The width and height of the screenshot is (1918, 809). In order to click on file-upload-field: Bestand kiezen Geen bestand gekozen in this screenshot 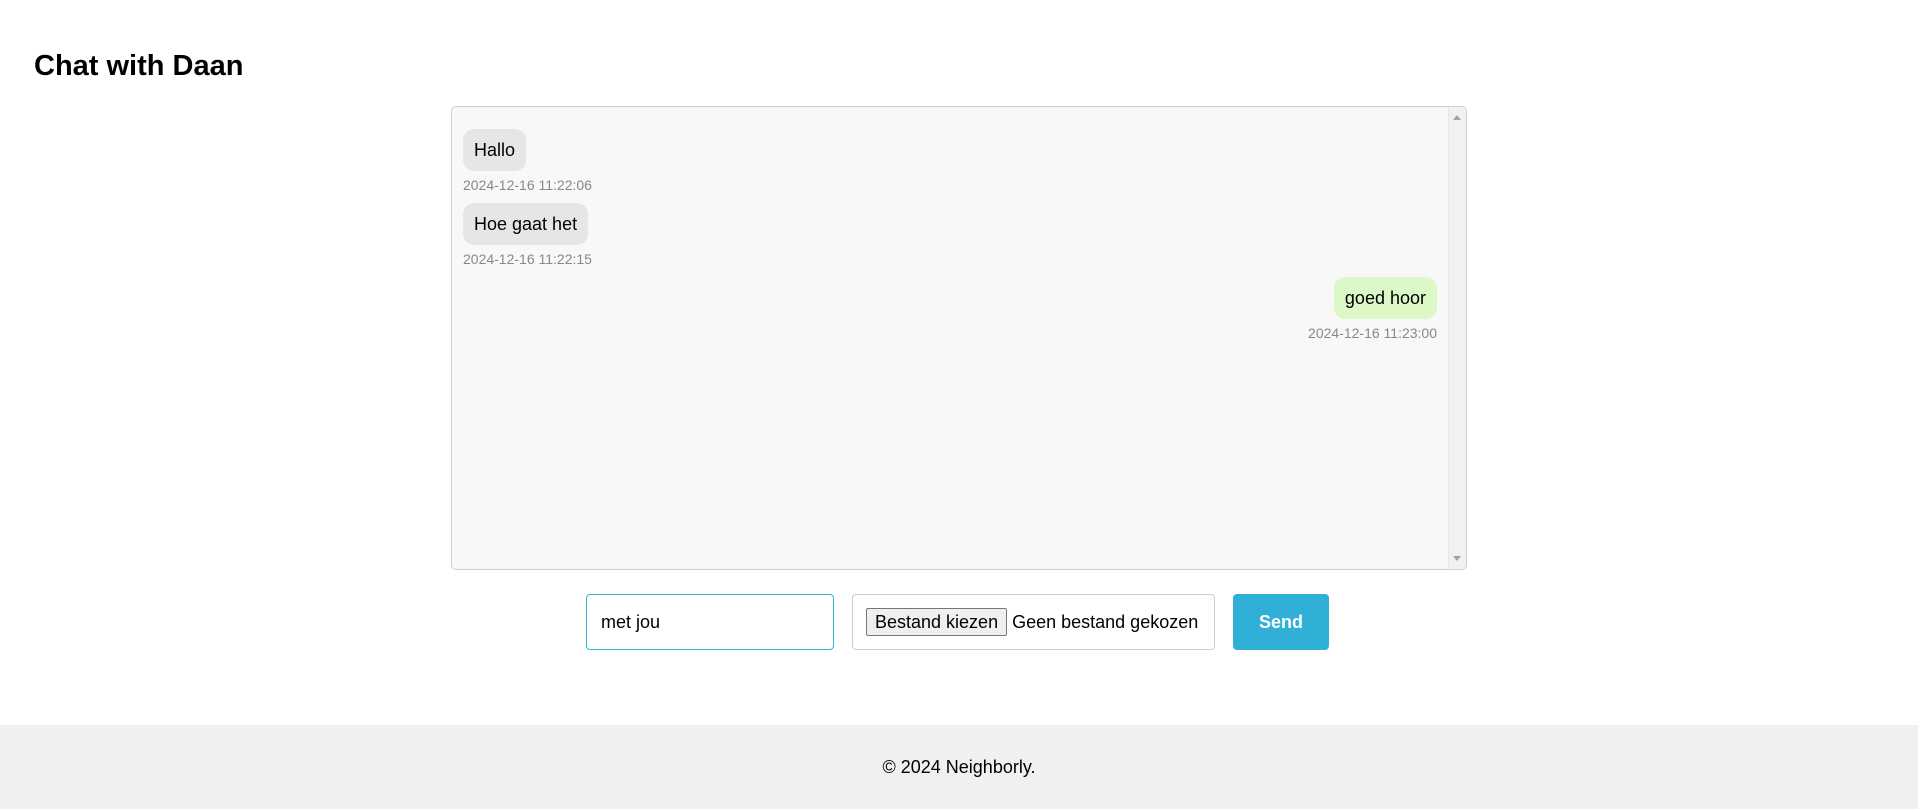, I will do `click(1033, 622)`.